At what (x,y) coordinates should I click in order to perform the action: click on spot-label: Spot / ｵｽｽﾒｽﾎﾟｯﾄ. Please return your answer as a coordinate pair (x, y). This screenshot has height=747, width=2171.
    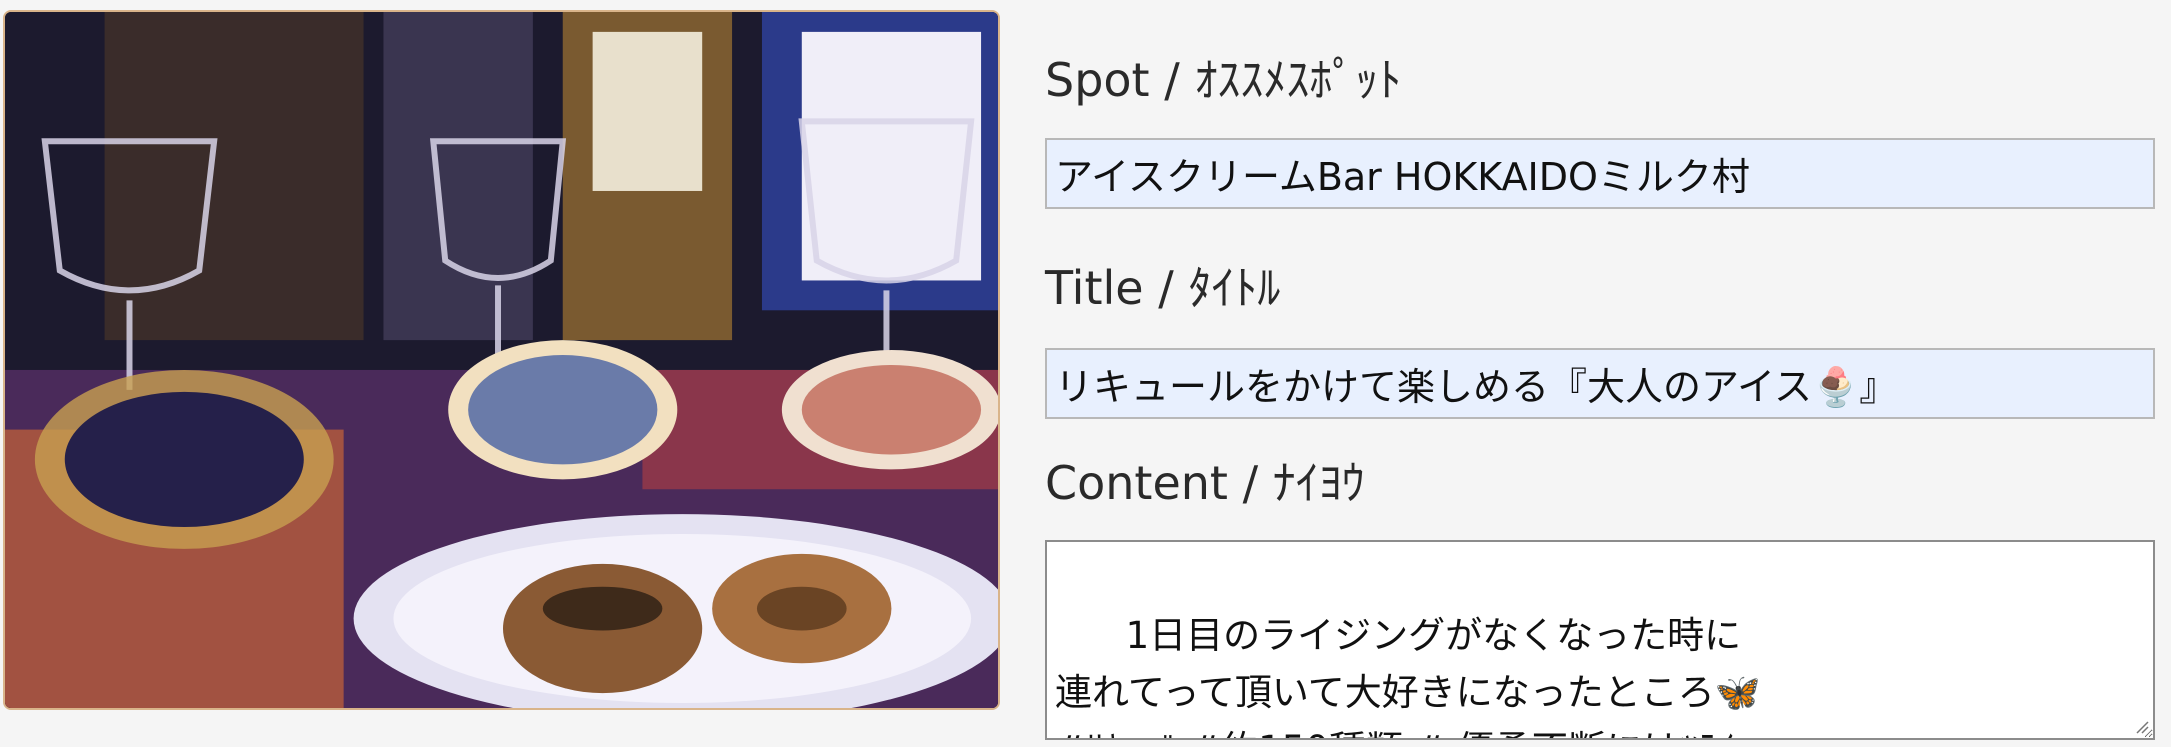
    Looking at the image, I should click on (1223, 80).